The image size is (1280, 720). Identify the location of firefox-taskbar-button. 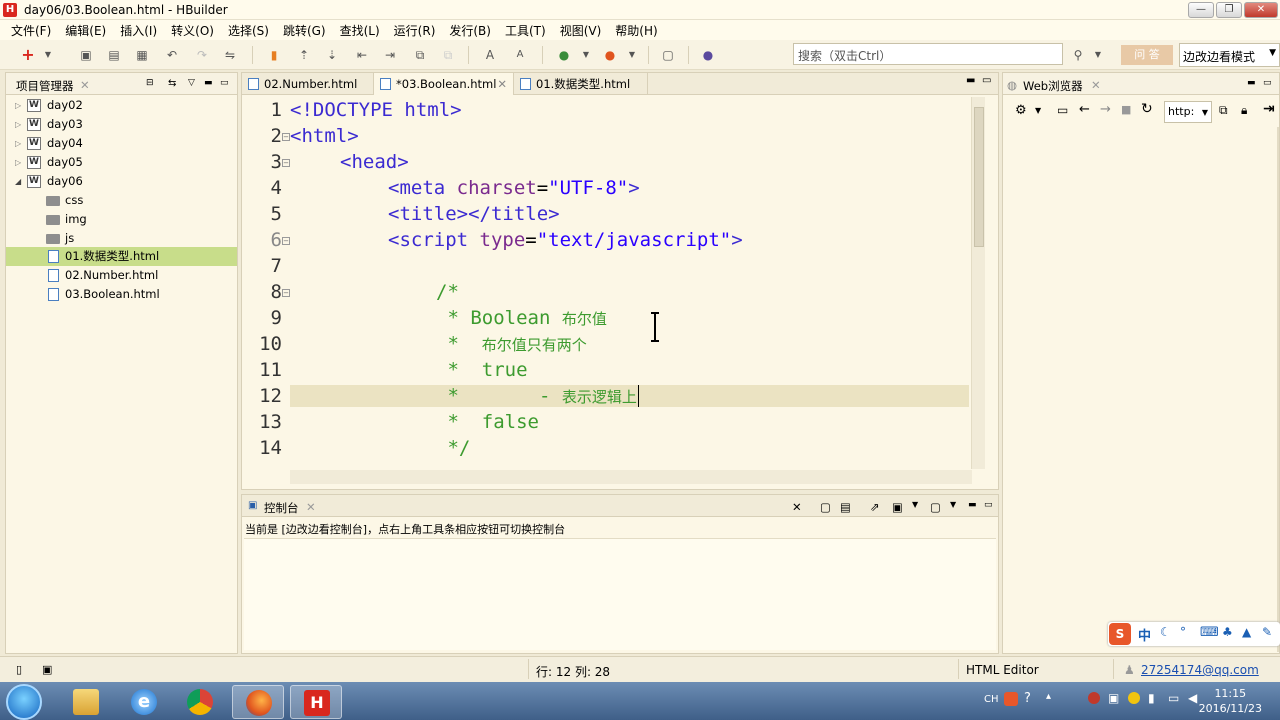
(258, 702).